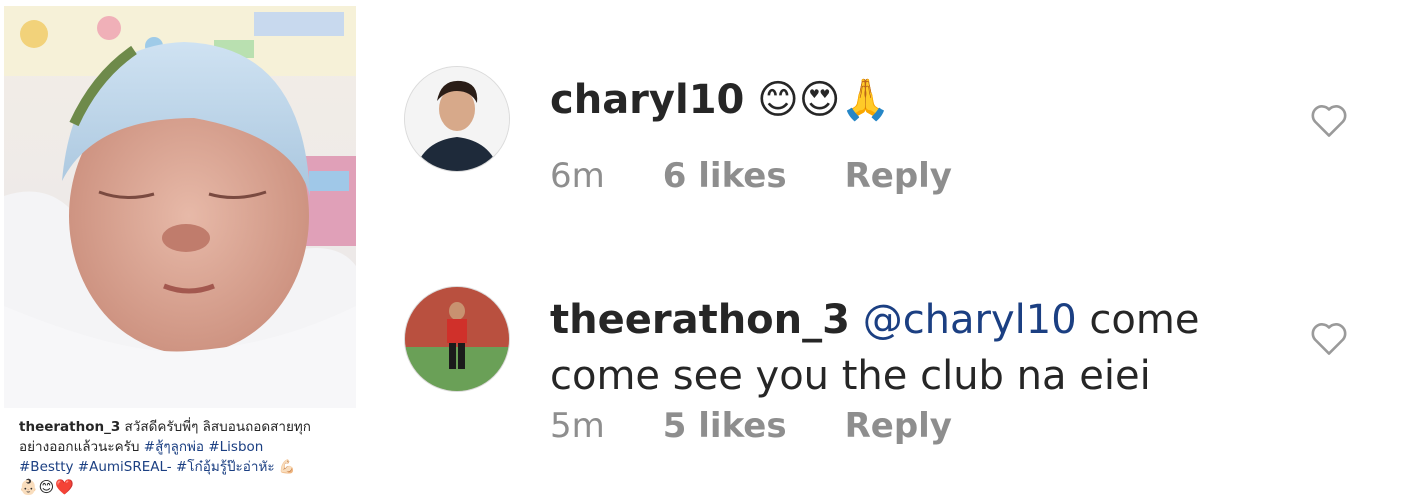 This screenshot has height=500, width=1426. What do you see at coordinates (900, 100) in the screenshot?
I see `comment-body: charyl10 😊😍🙏` at bounding box center [900, 100].